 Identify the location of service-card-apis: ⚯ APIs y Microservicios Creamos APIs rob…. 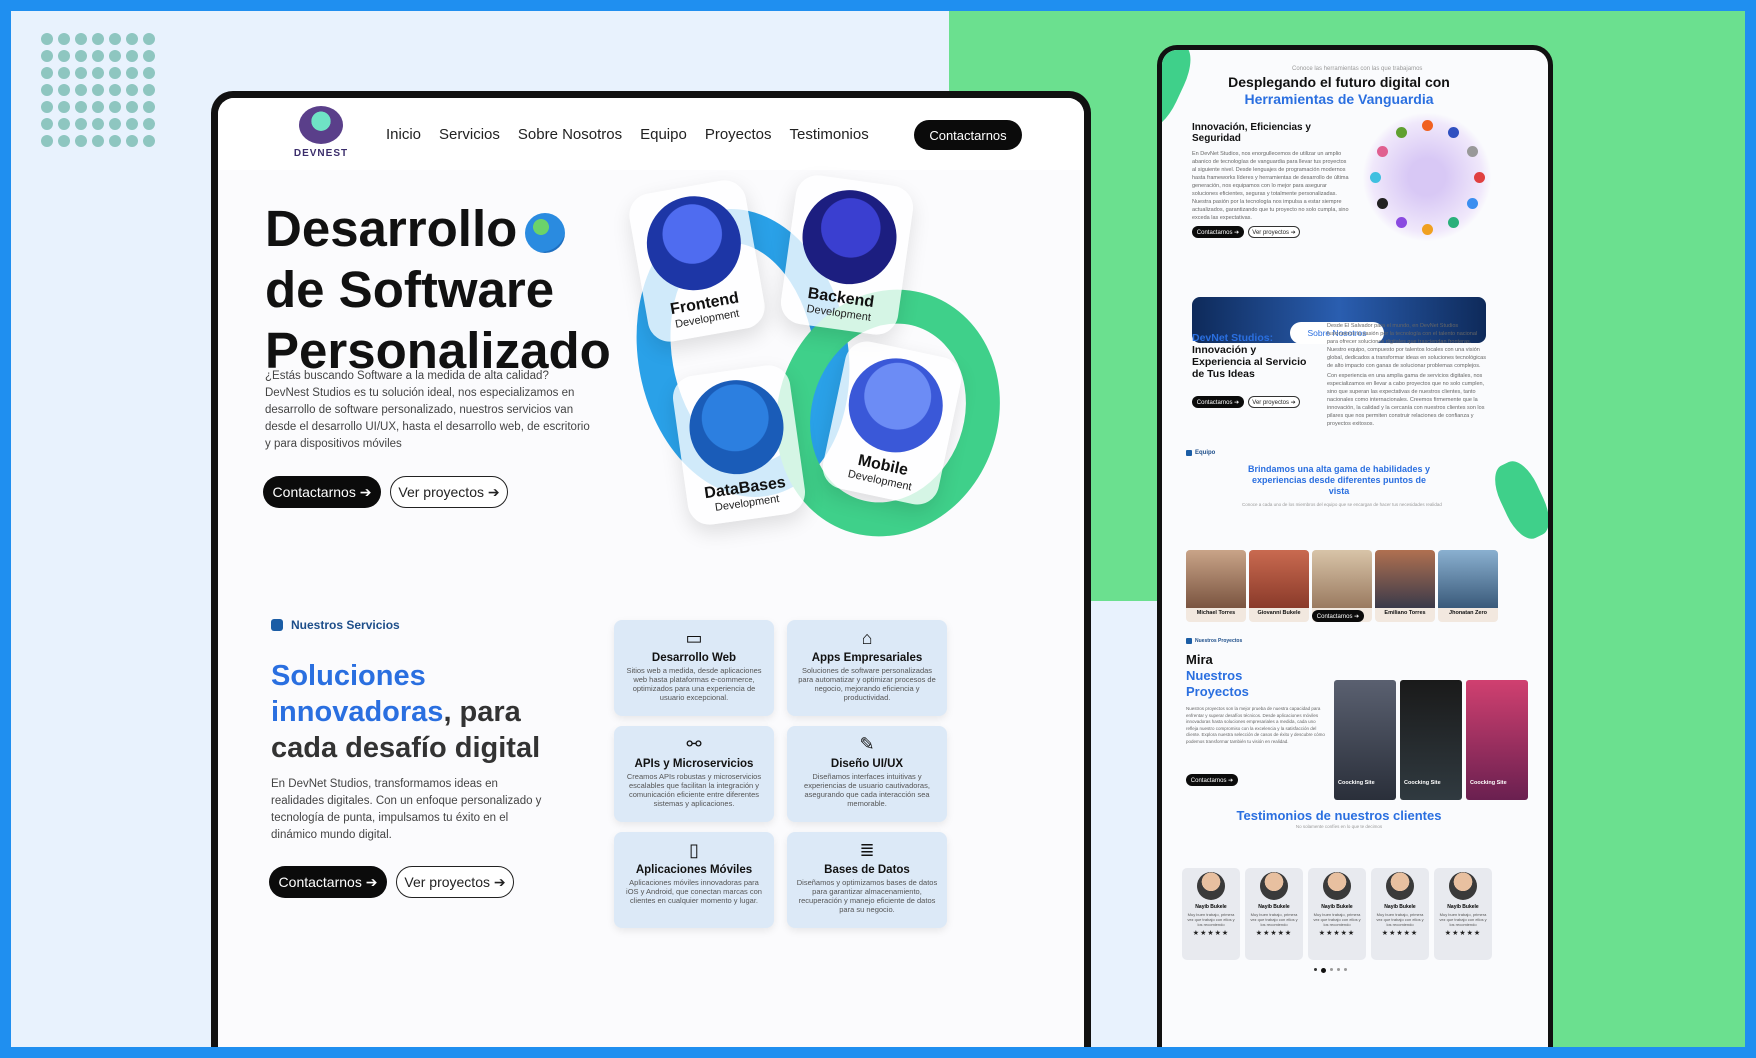
(694, 774).